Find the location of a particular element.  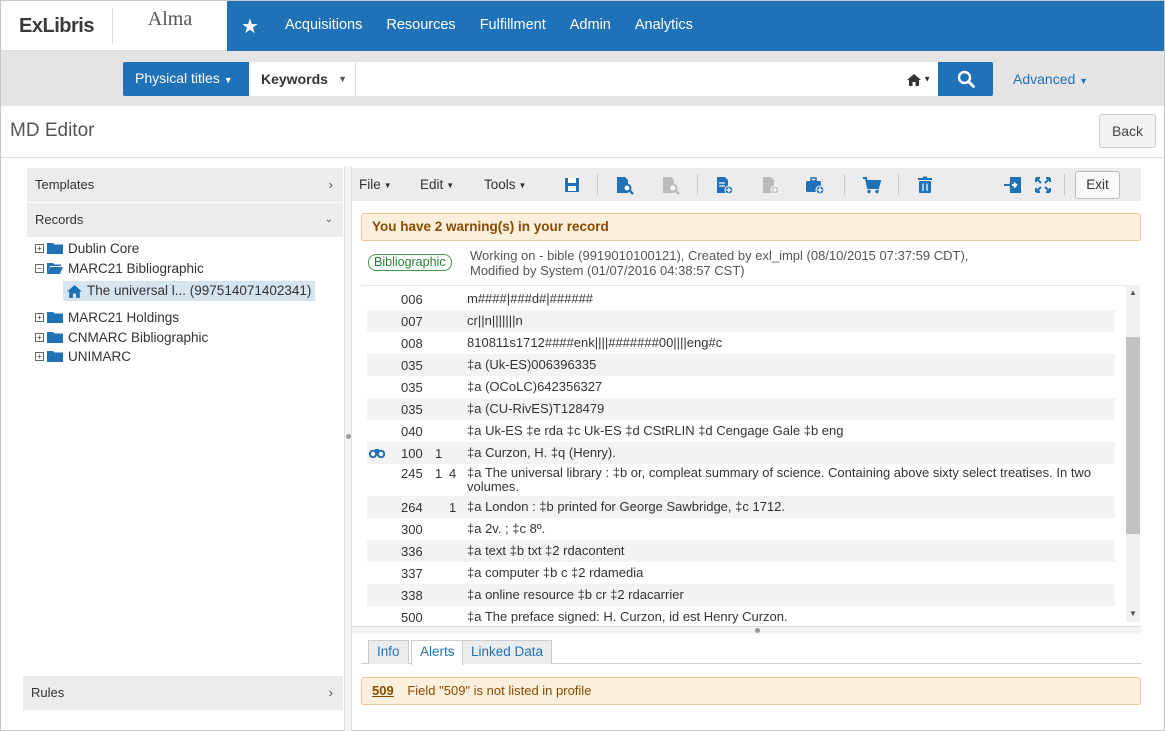

nav-fulfillment: Fulfillment is located at coordinates (513, 26).